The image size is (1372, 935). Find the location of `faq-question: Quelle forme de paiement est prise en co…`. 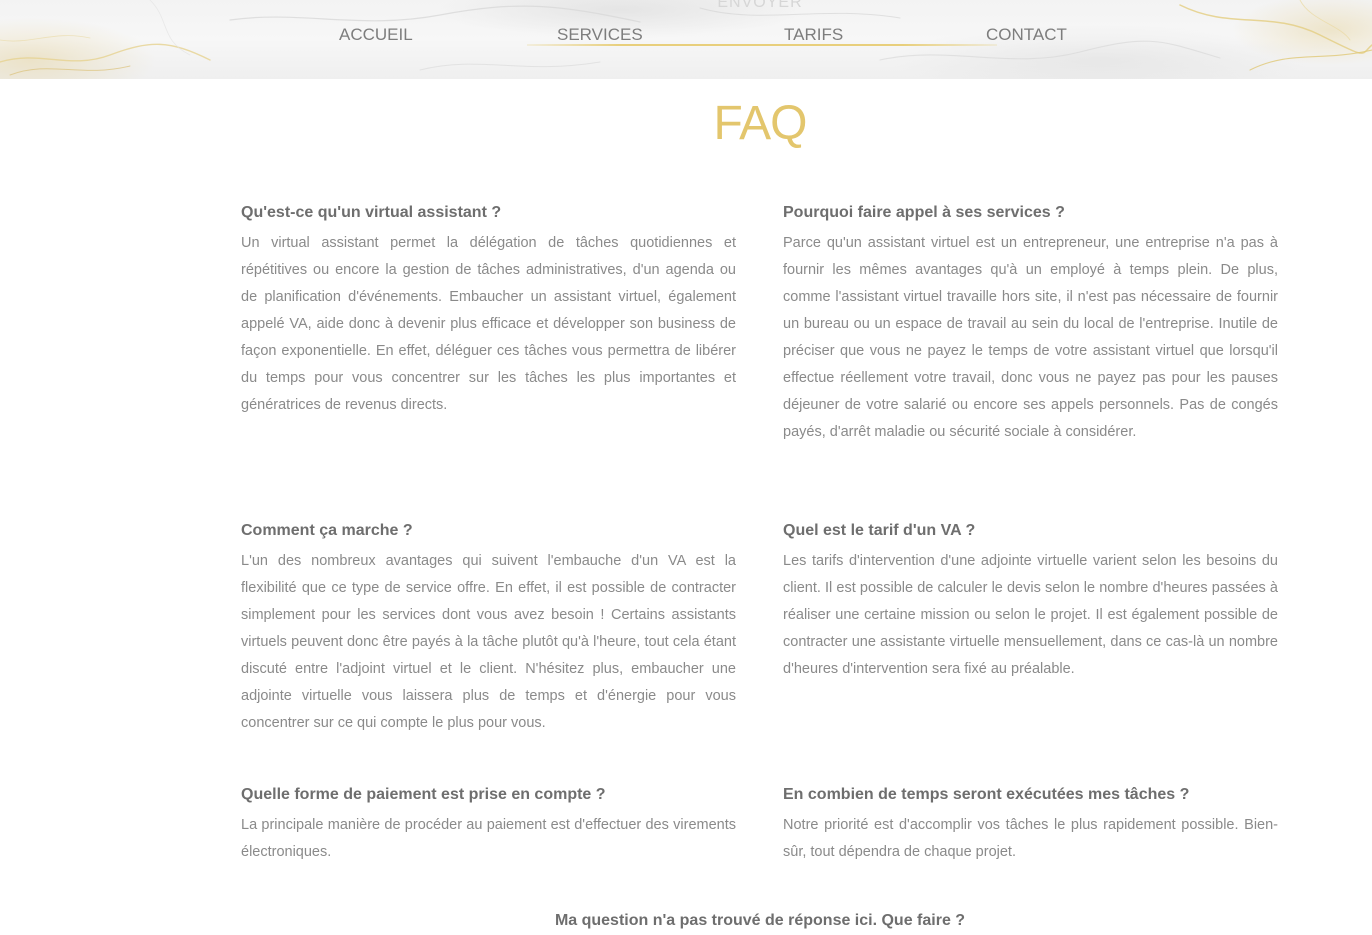

faq-question: Quelle forme de paiement est prise en co… is located at coordinates (423, 794).